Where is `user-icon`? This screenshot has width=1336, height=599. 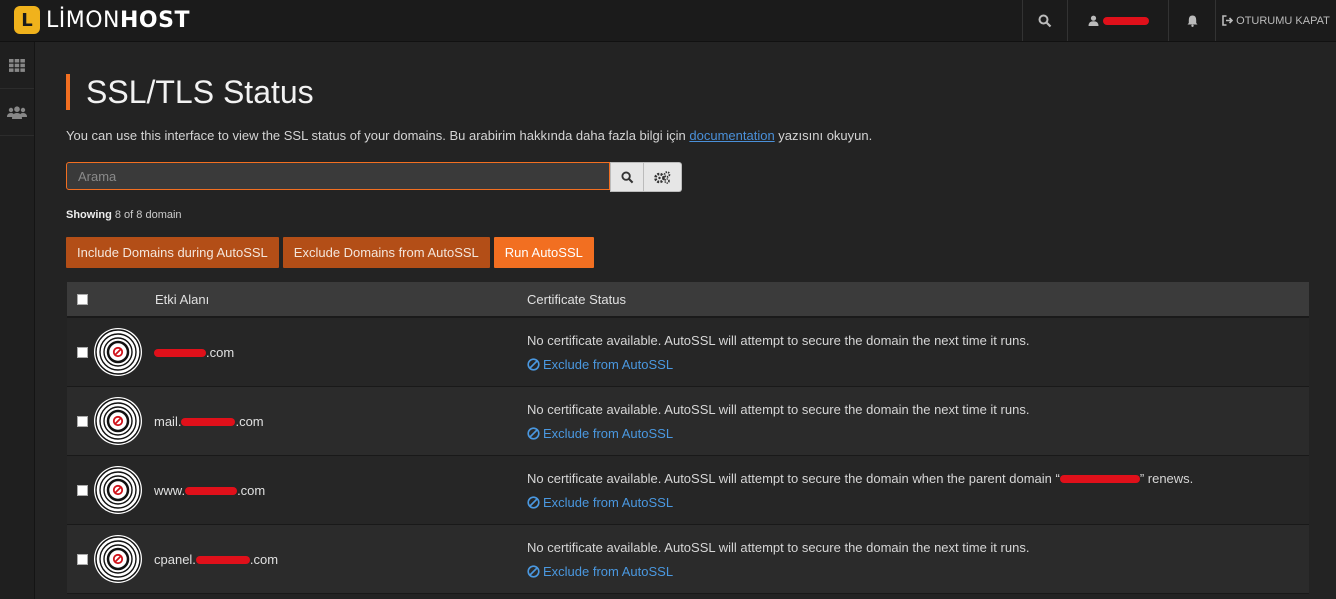 user-icon is located at coordinates (1093, 20).